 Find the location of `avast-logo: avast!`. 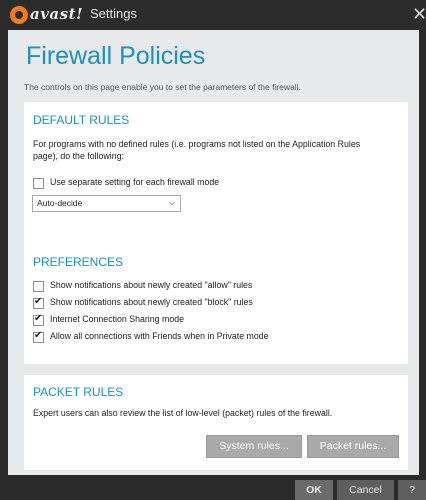

avast-logo: avast! is located at coordinates (47, 15).